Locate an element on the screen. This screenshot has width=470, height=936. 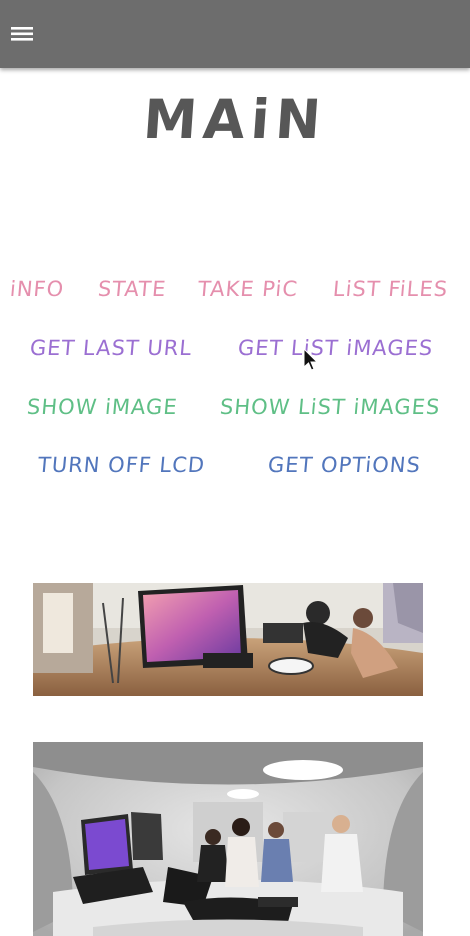
list-files-link: LiST FiLES is located at coordinates (390, 289).